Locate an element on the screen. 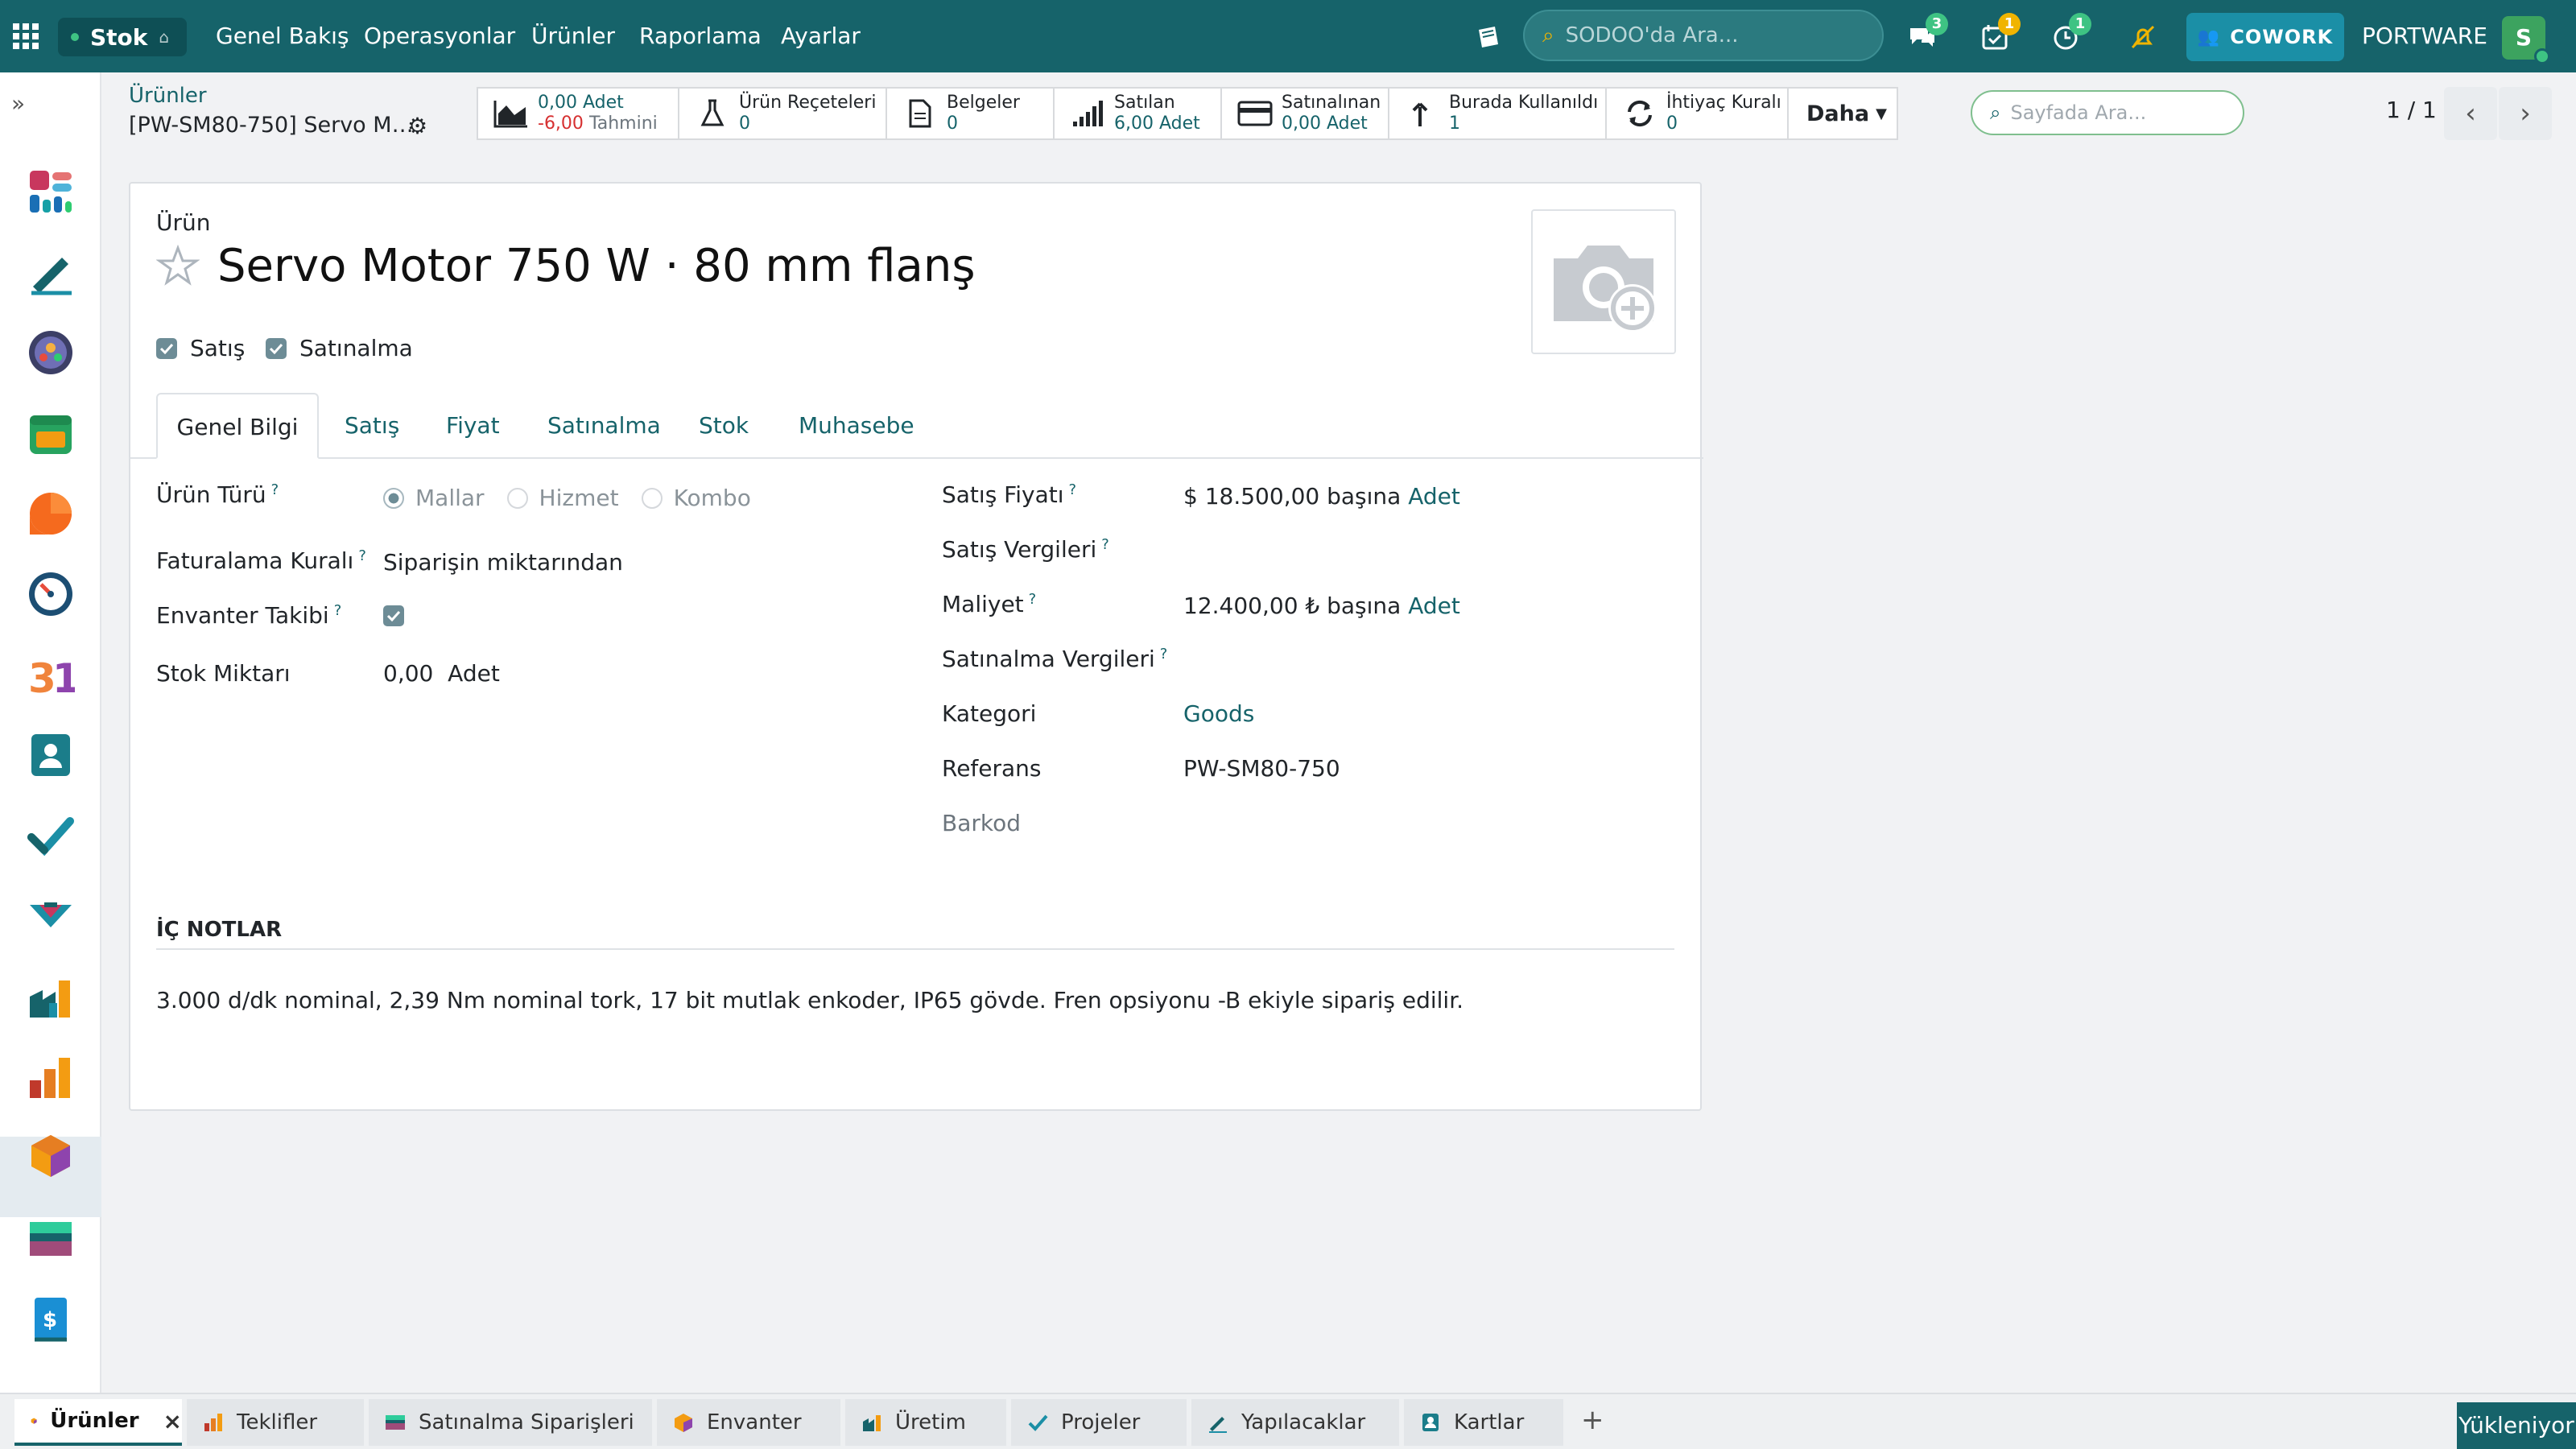 The image size is (2576, 1449). tab-satinalma: Satınalma is located at coordinates (604, 426).